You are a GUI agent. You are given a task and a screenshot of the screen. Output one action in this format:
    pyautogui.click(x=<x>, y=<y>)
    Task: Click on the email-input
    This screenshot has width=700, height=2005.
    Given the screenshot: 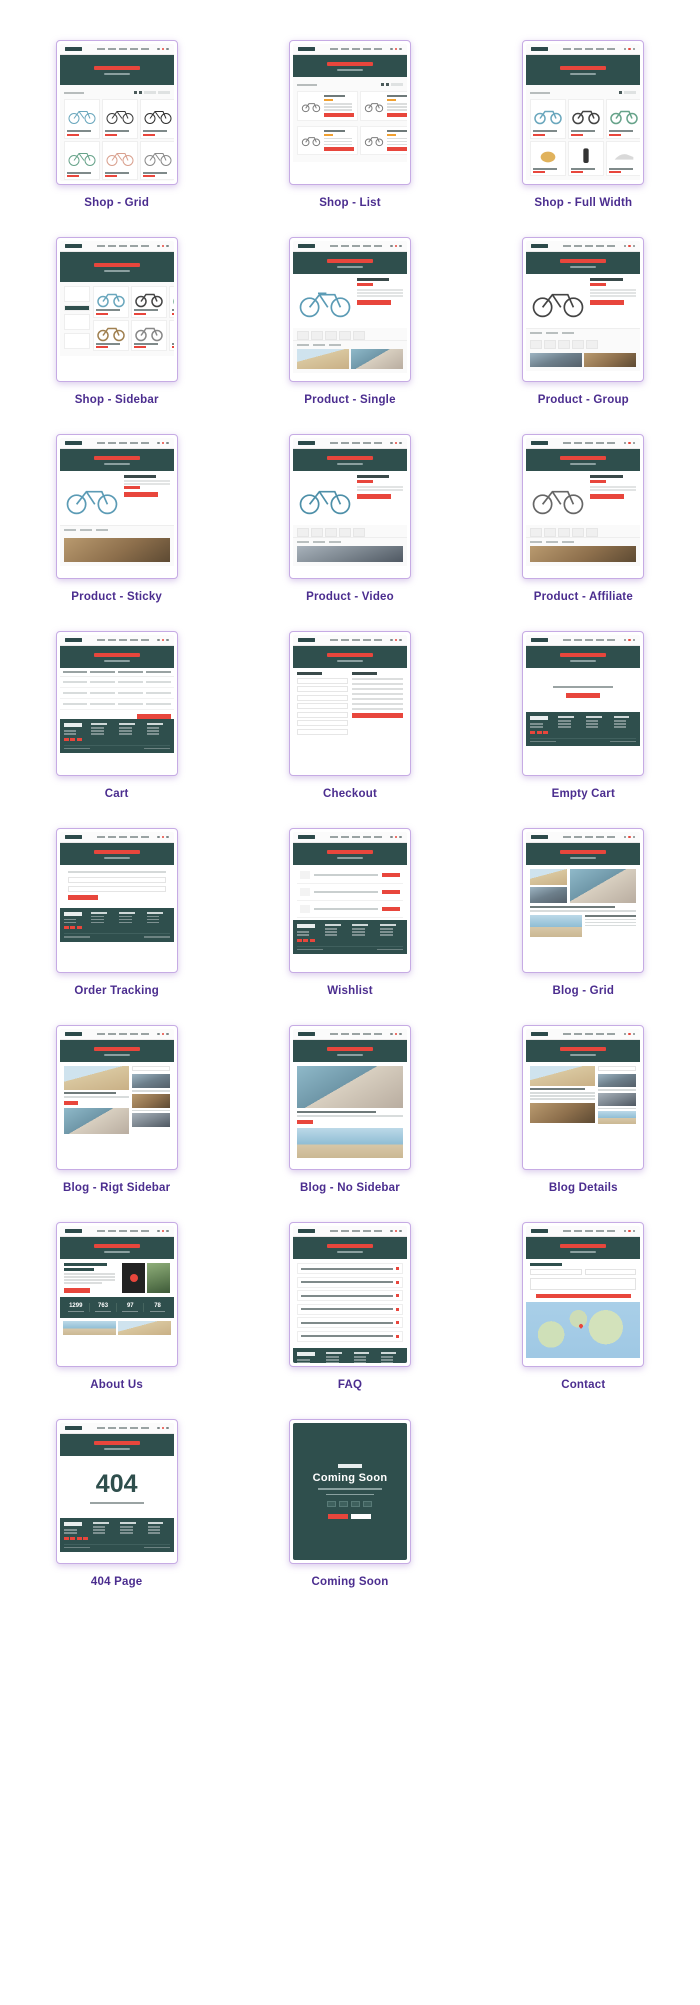 What is the action you would take?
    pyautogui.click(x=610, y=1272)
    